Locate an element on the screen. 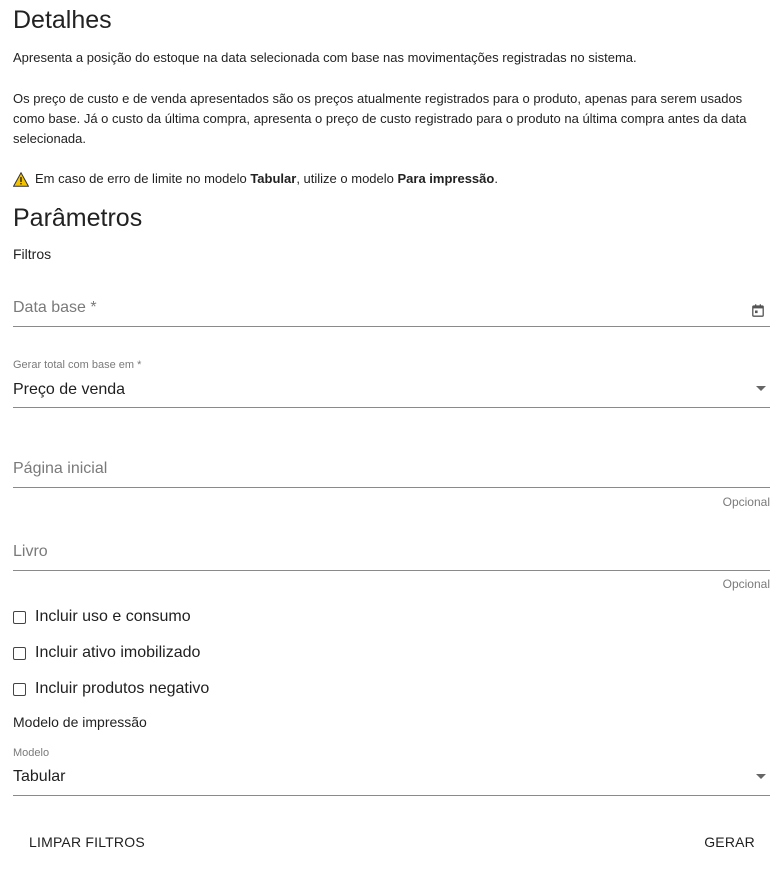  calendar-icon is located at coordinates (758, 310).